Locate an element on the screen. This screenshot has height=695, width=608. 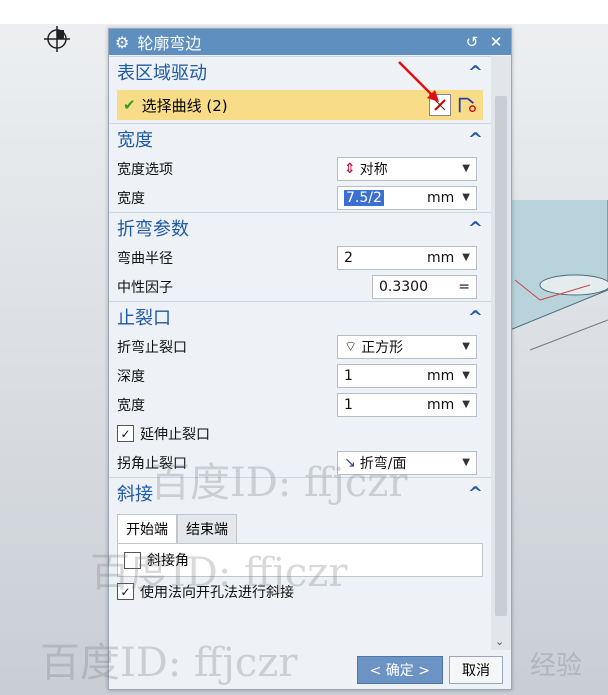
miter-tabs: 开始端 结束端 is located at coordinates (300, 528).